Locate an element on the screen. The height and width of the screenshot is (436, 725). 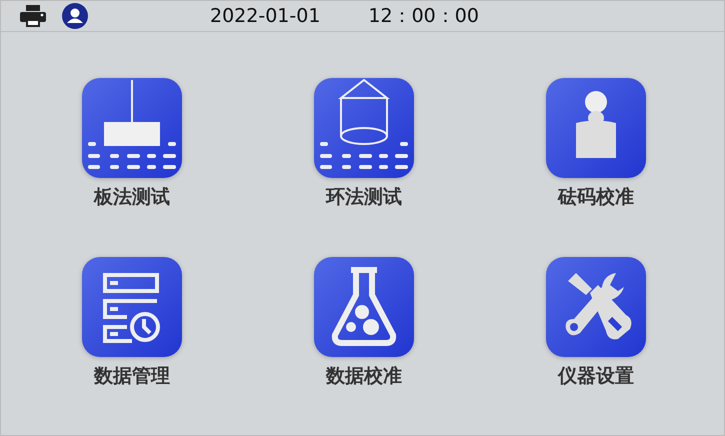
menu-tile: 仪器设置 is located at coordinates (596, 323).